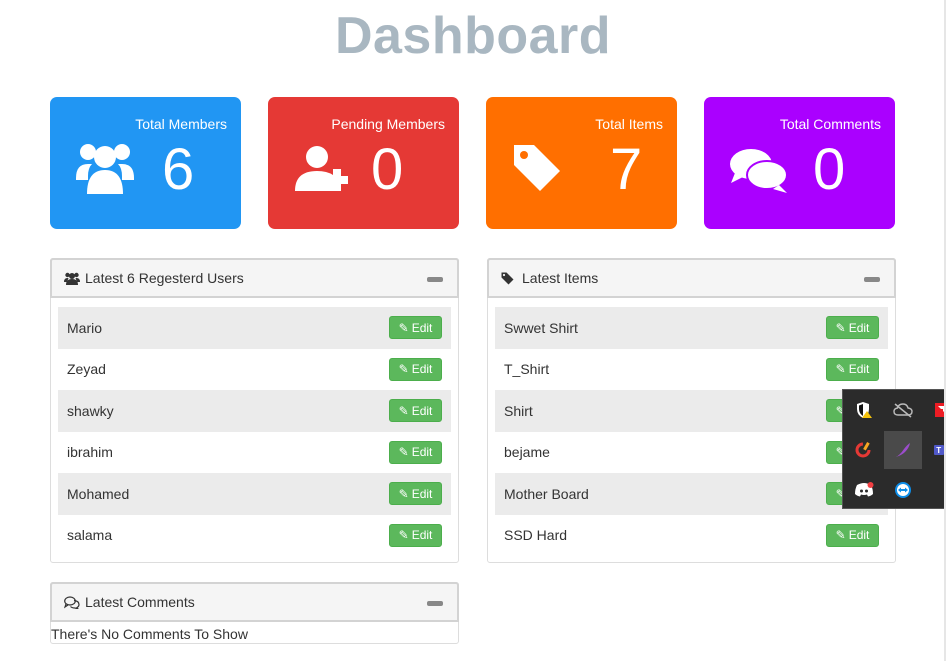 The image size is (946, 661). What do you see at coordinates (527, 452) in the screenshot?
I see `item-name: bejame` at bounding box center [527, 452].